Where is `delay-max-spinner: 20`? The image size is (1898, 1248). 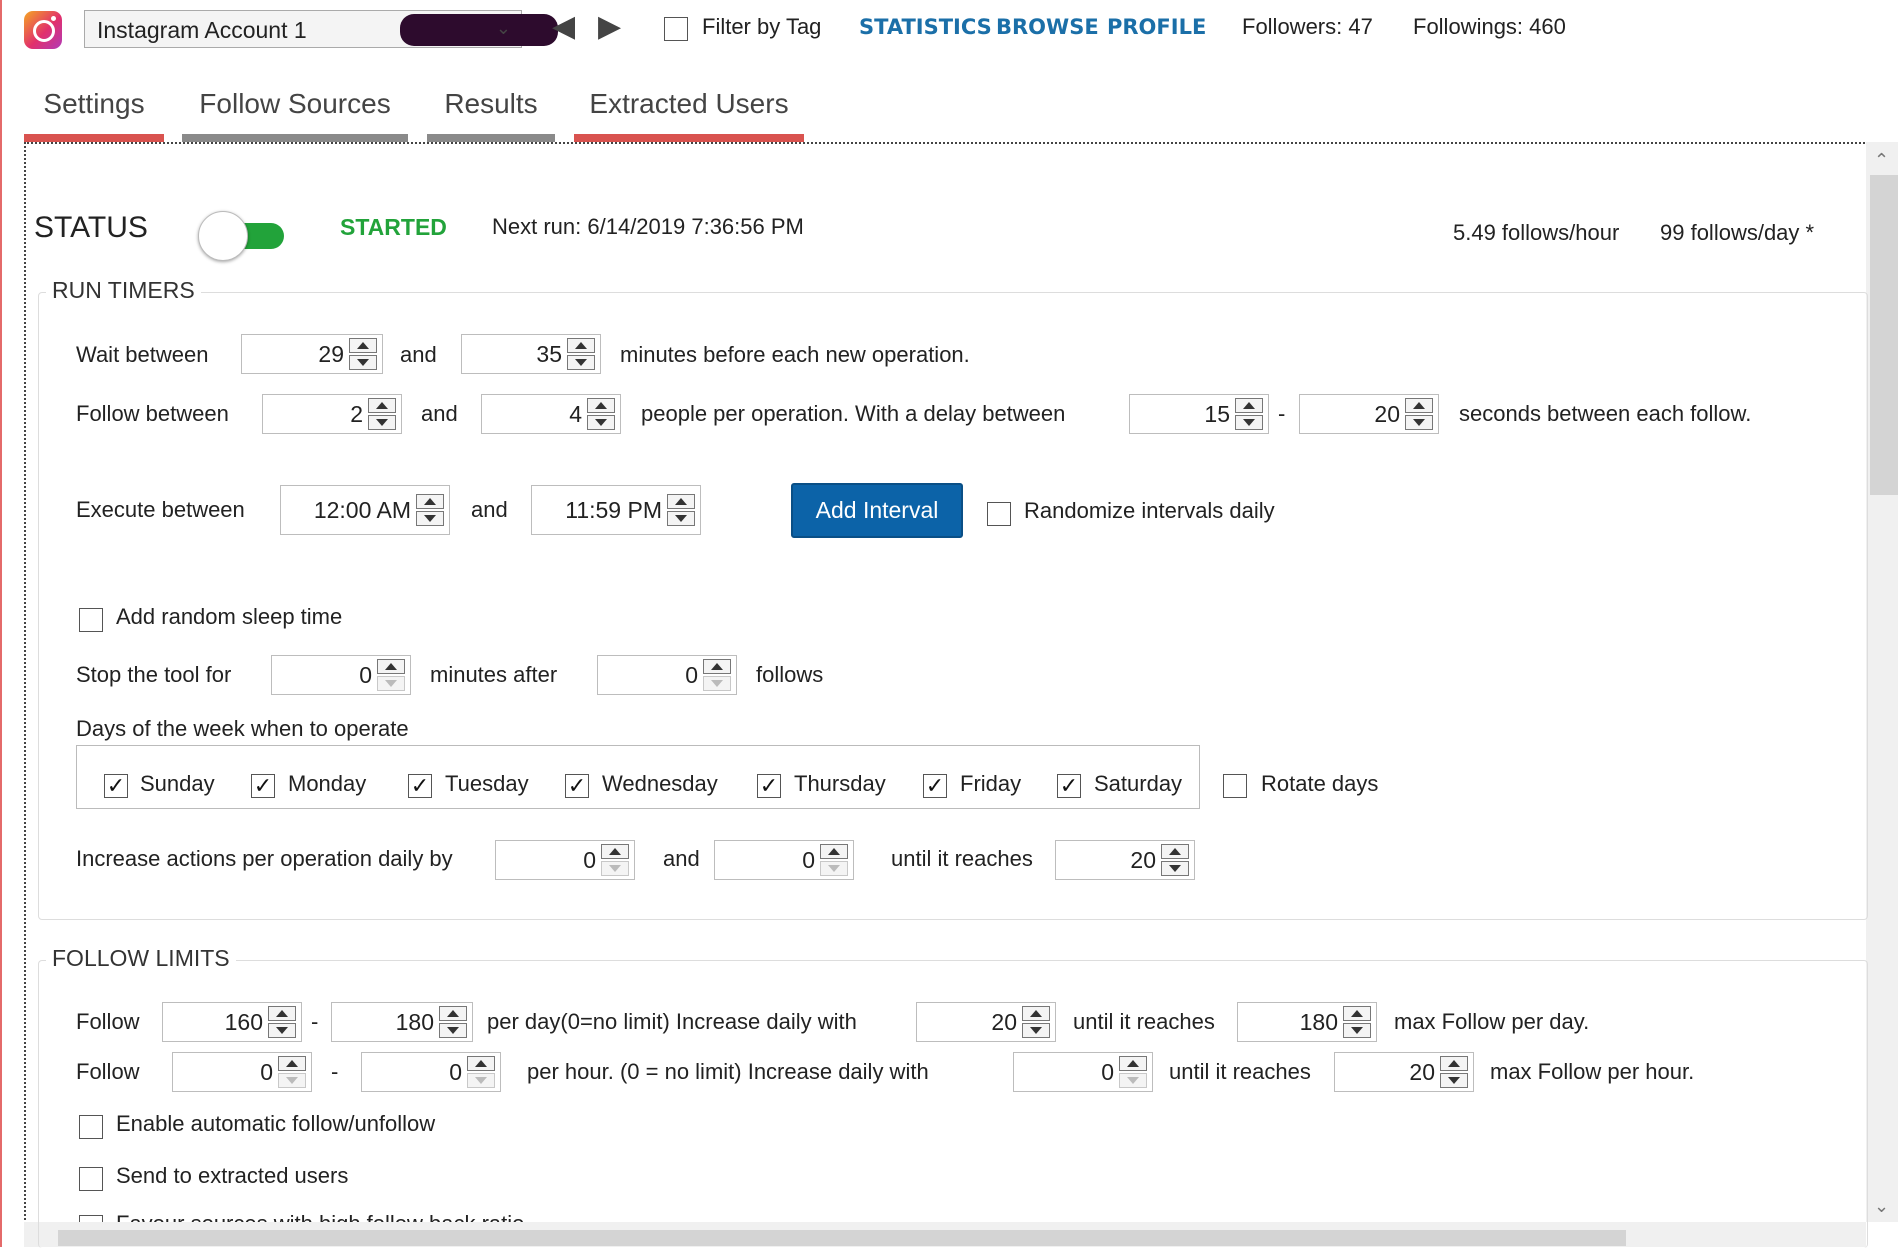 delay-max-spinner: 20 is located at coordinates (1369, 414).